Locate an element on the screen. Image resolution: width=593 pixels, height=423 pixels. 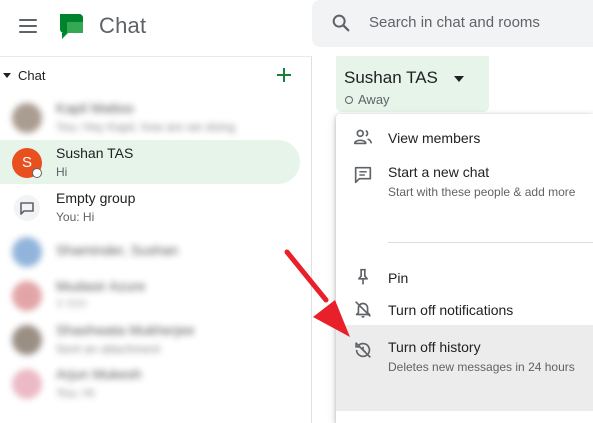
pin-icon is located at coordinates (363, 276).